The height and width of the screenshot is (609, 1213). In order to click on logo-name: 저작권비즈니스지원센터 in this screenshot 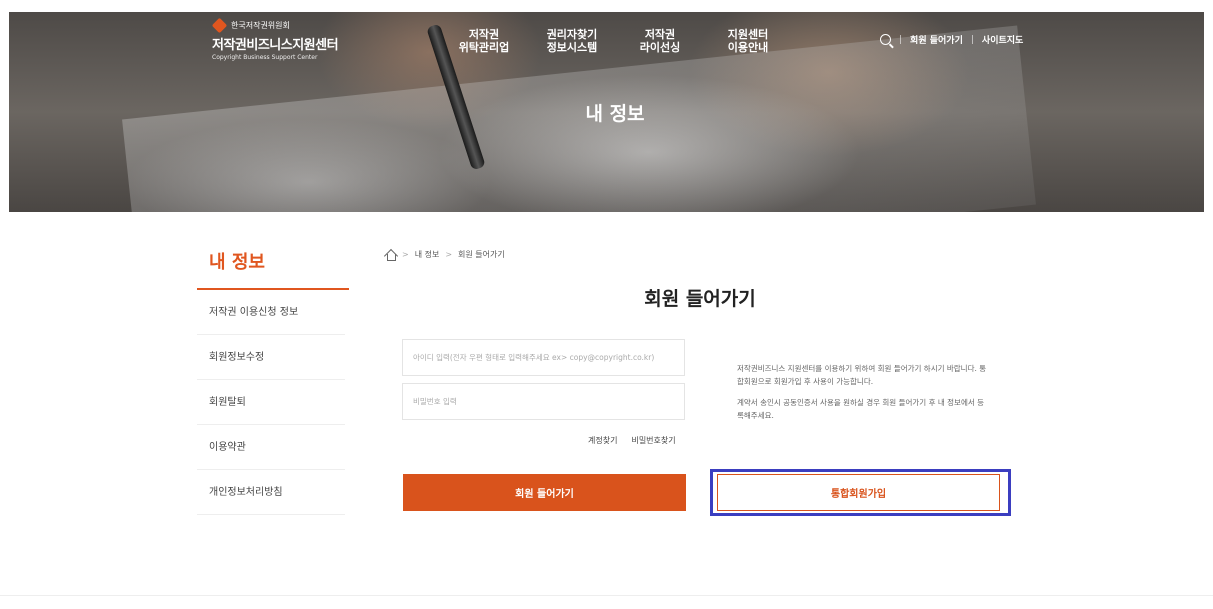, I will do `click(275, 45)`.